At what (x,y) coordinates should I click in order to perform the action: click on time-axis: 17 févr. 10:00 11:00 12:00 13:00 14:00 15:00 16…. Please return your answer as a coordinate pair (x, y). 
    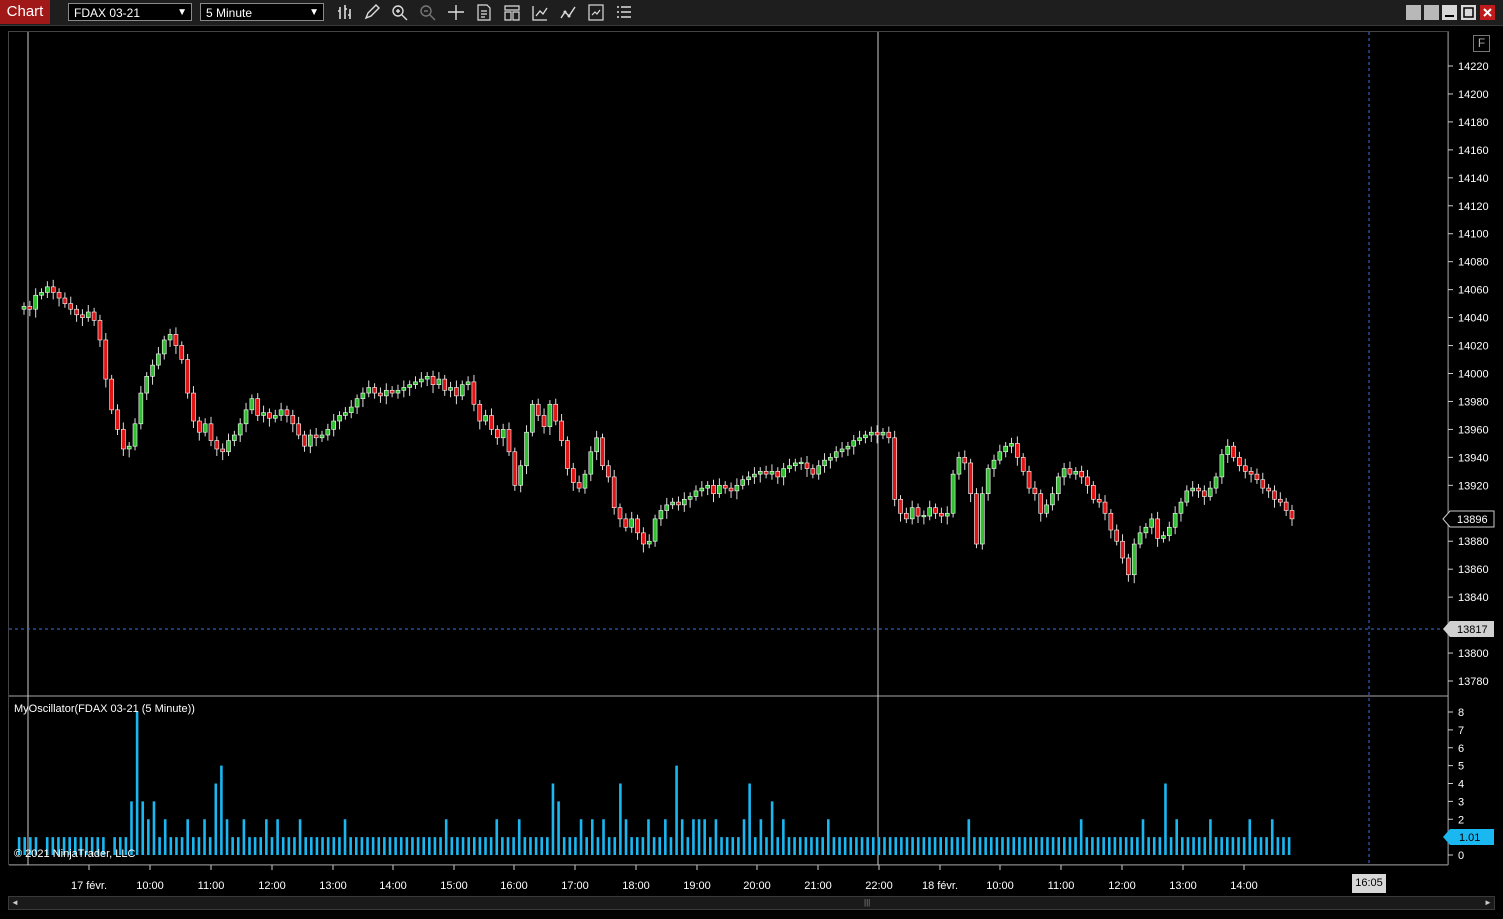
    Looking at the image, I should click on (664, 878).